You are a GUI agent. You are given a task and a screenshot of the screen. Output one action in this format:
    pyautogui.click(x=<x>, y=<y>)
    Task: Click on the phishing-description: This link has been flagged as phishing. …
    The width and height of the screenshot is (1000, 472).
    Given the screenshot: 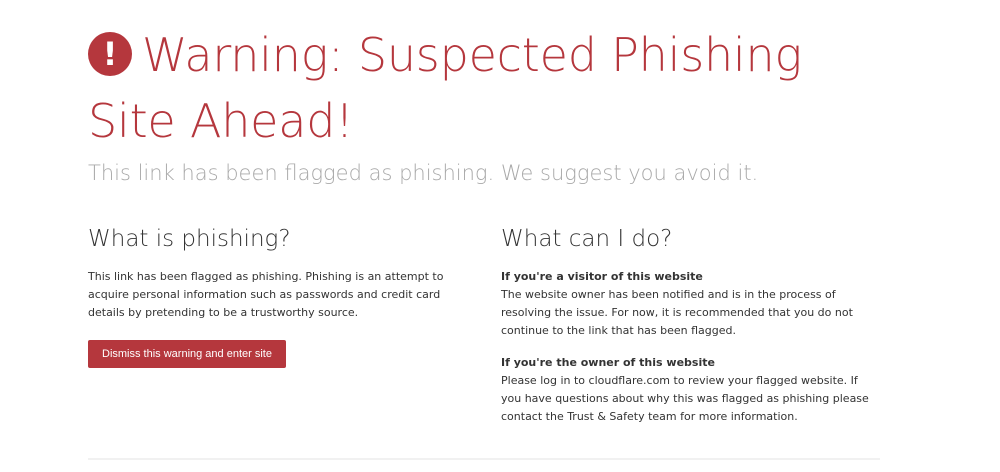 What is the action you would take?
    pyautogui.click(x=266, y=294)
    